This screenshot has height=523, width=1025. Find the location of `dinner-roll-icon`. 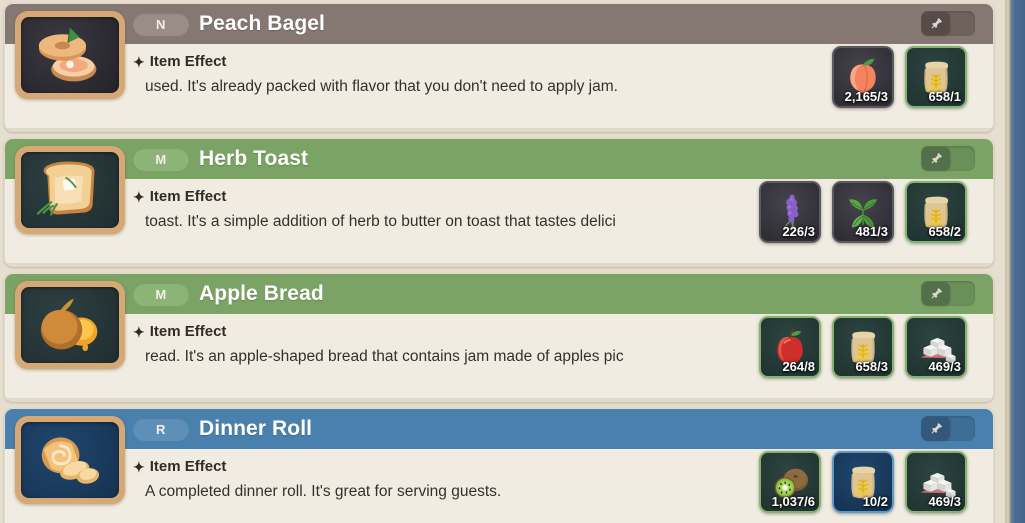

dinner-roll-icon is located at coordinates (70, 460).